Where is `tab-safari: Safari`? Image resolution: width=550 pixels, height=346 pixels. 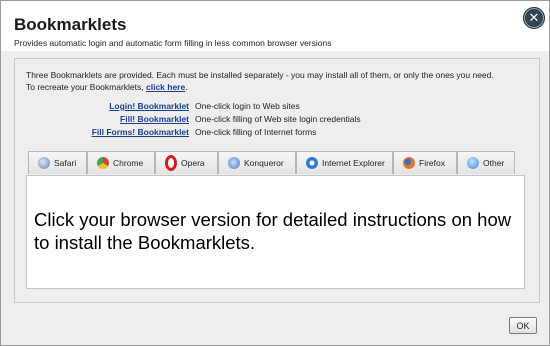
tab-safari: Safari is located at coordinates (57, 162).